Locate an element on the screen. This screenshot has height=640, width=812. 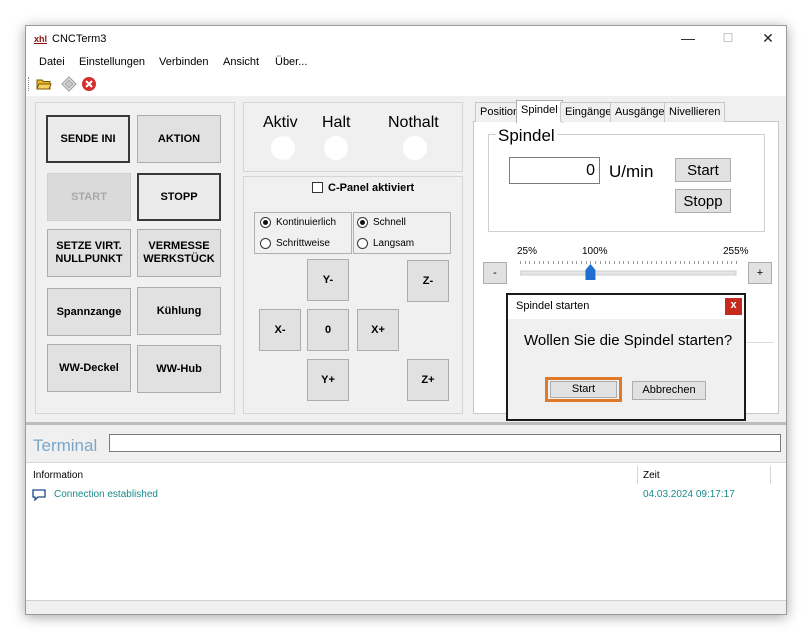
dialog-close-button: x is located at coordinates (733, 306).